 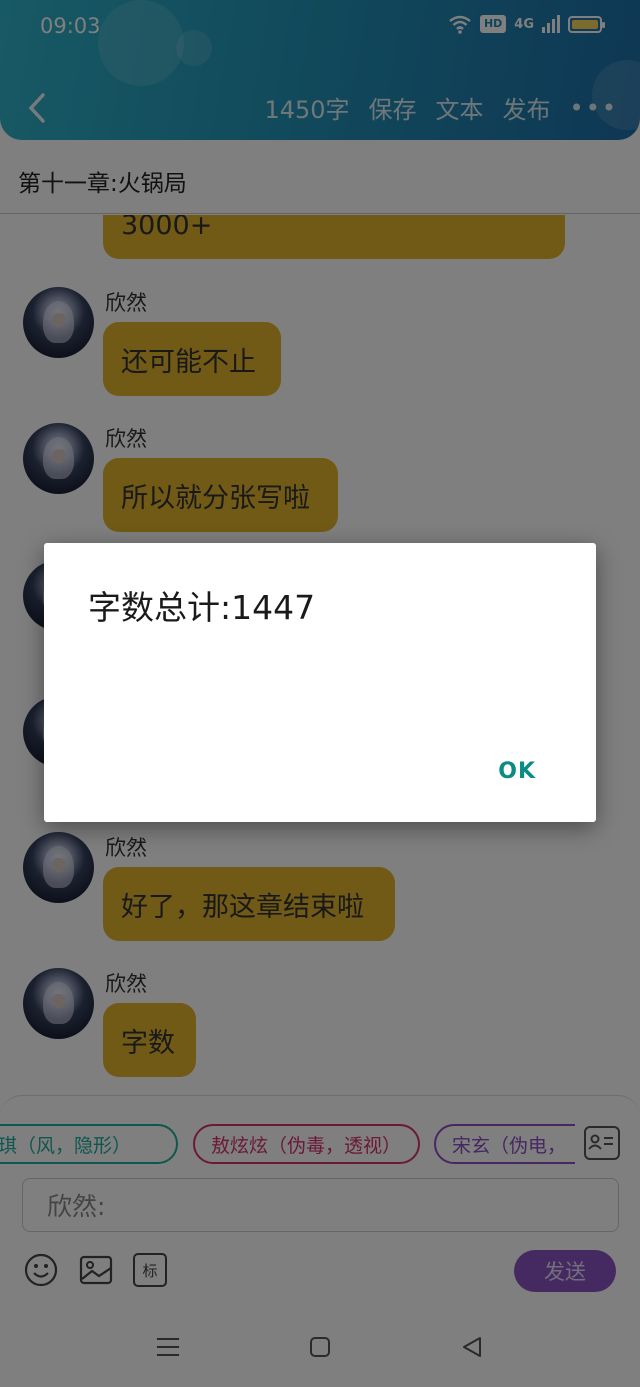 What do you see at coordinates (517, 771) in the screenshot?
I see `ok-button: OK` at bounding box center [517, 771].